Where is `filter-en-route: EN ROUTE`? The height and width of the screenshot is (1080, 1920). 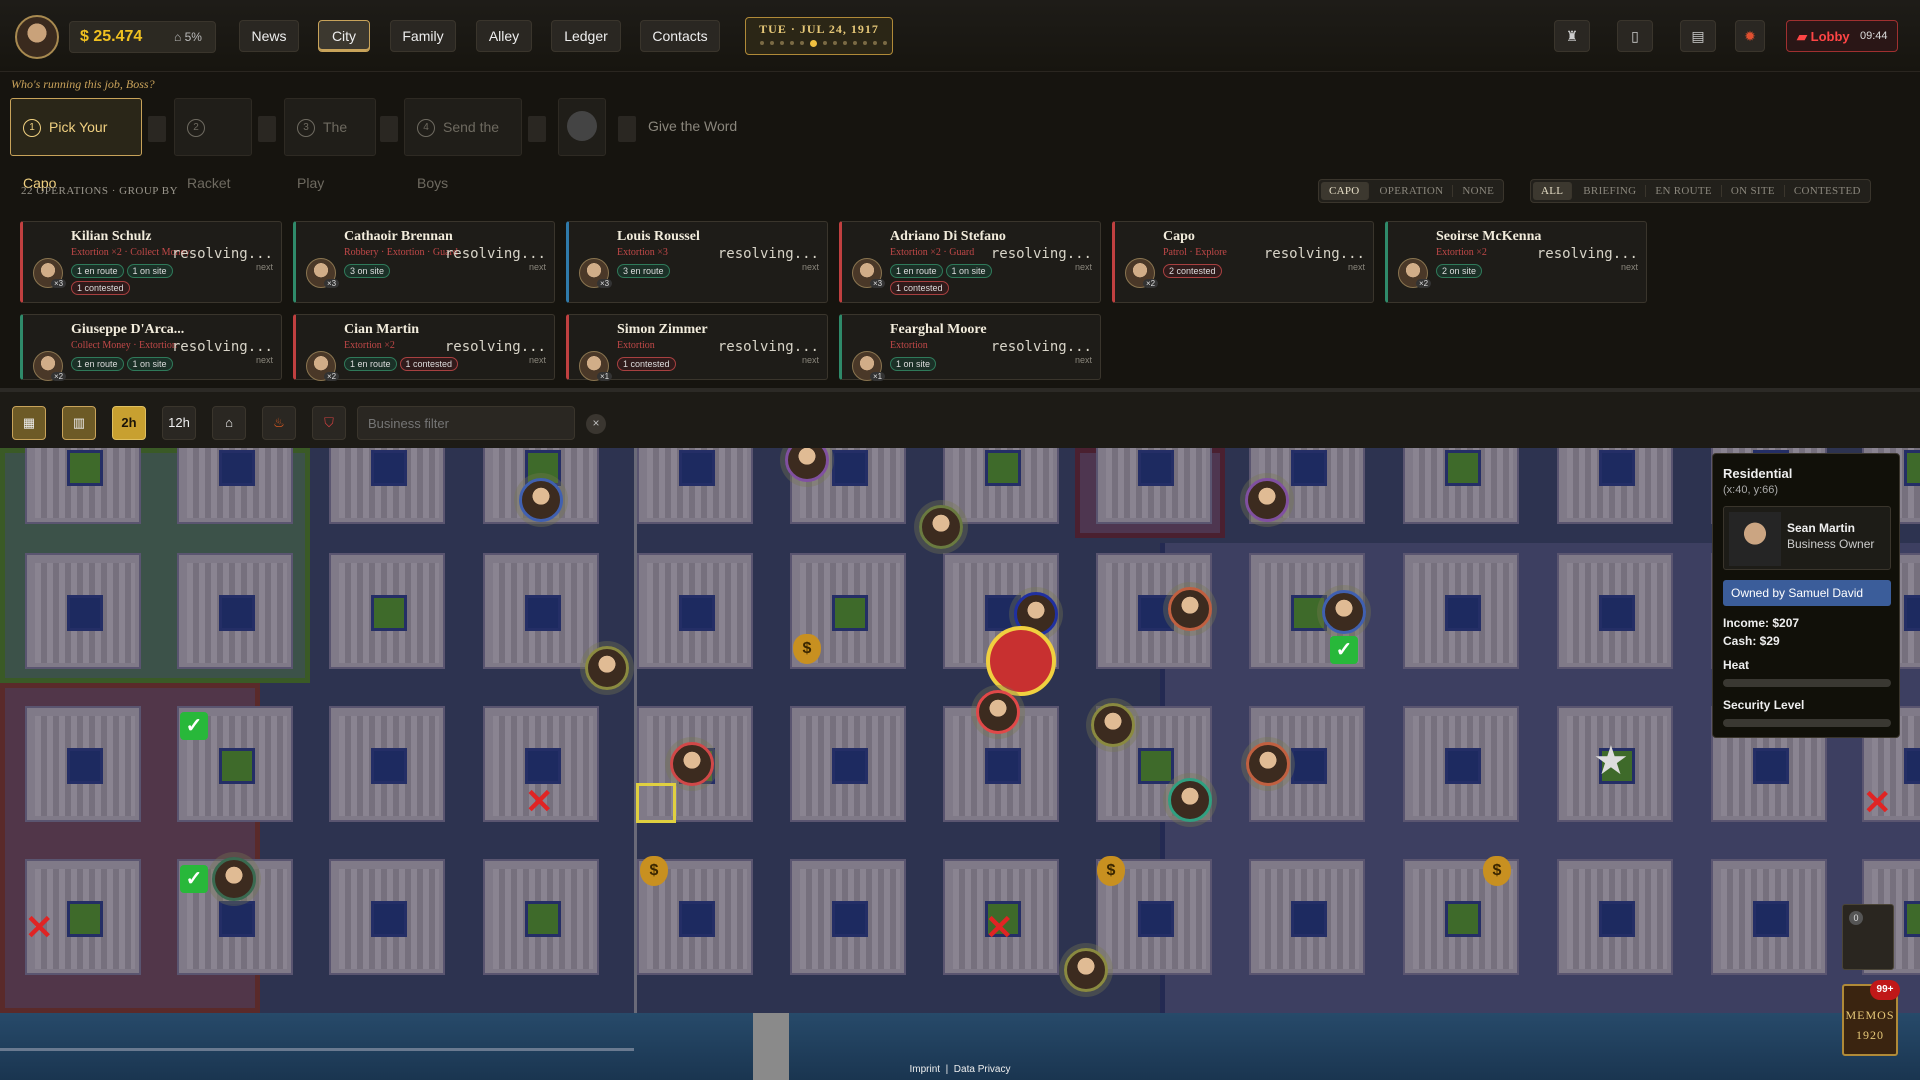
filter-en-route: EN ROUTE is located at coordinates (1684, 191).